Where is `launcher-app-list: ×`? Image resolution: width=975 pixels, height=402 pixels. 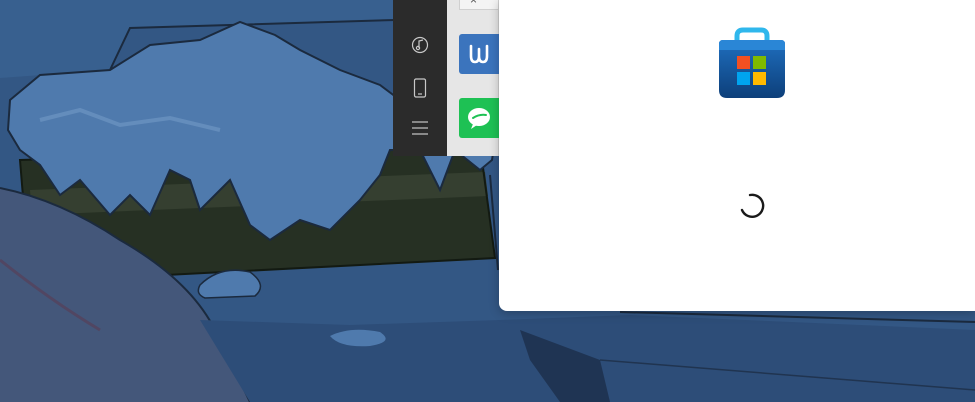 launcher-app-list: × is located at coordinates (474, 78).